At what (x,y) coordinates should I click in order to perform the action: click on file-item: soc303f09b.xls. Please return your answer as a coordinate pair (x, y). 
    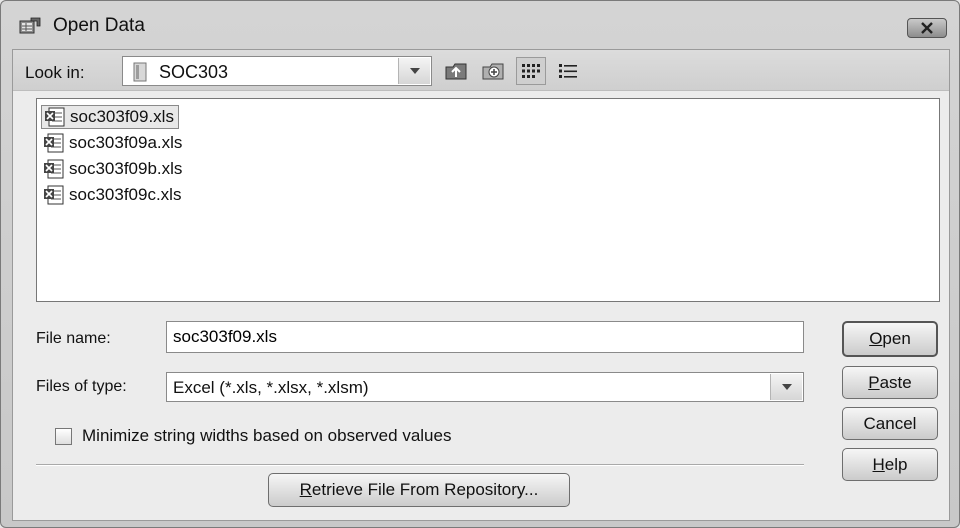
    Looking at the image, I should click on (113, 169).